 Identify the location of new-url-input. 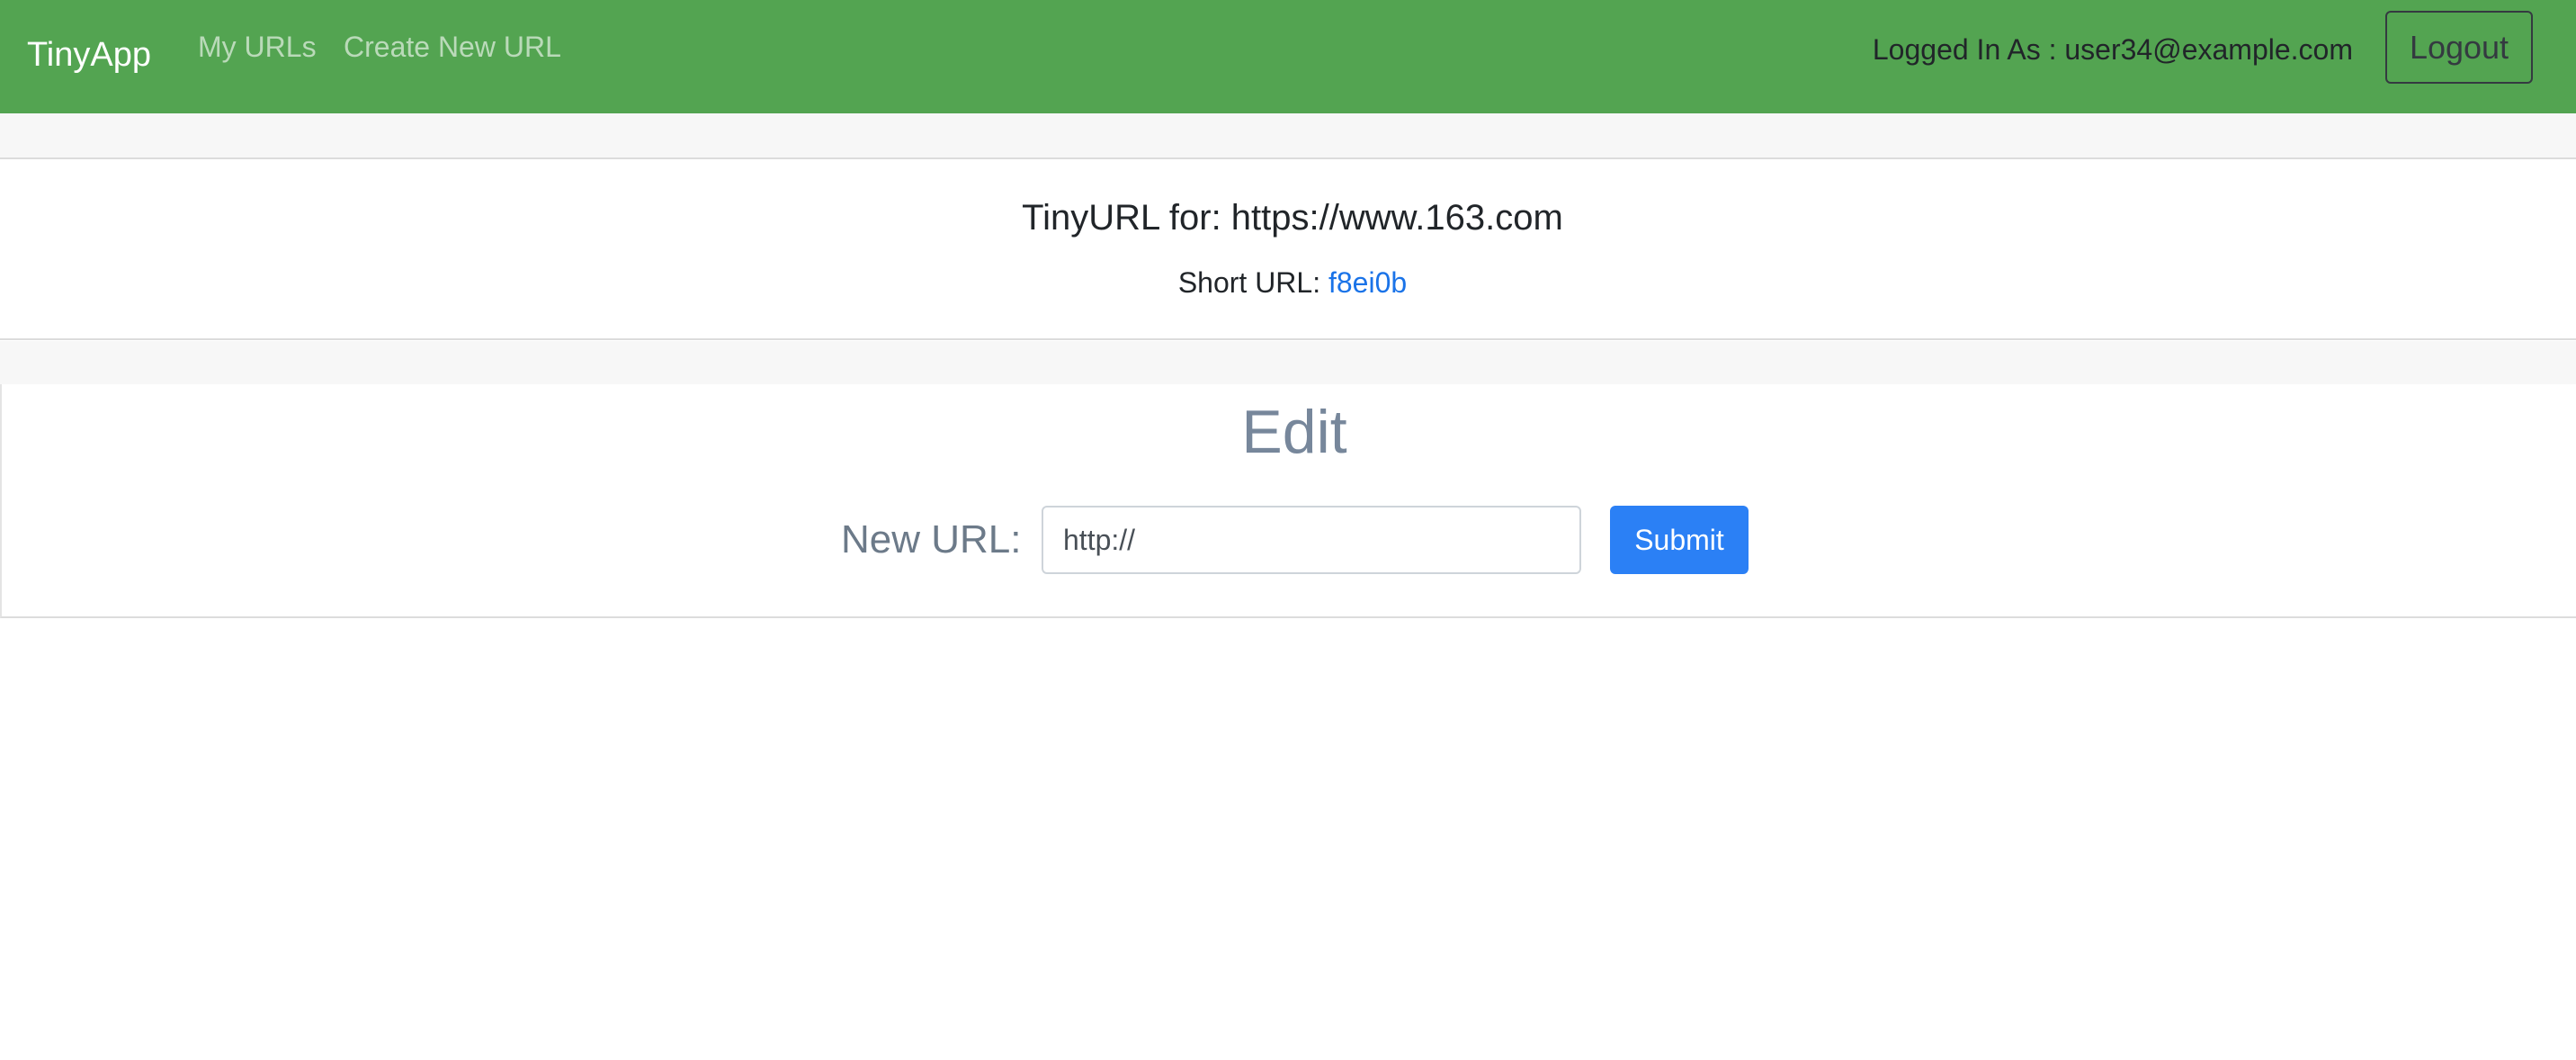
(1311, 540).